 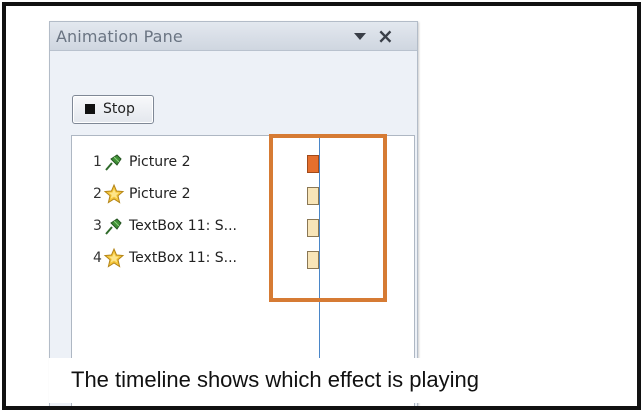 I want to click on animation-number: 4, so click(x=97, y=258).